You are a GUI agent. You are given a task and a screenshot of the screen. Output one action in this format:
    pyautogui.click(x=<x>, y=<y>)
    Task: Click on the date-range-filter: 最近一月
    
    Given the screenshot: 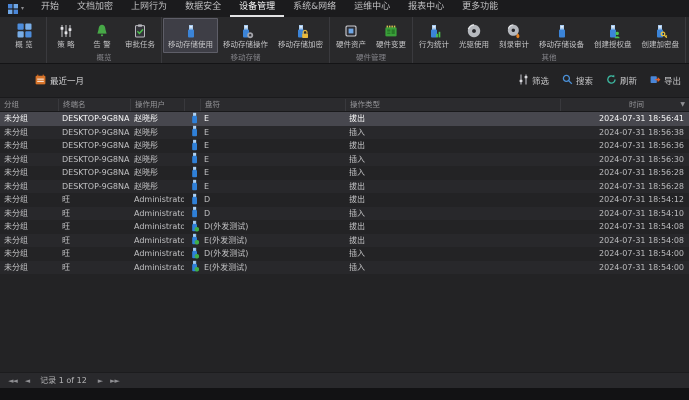 What is the action you would take?
    pyautogui.click(x=59, y=81)
    